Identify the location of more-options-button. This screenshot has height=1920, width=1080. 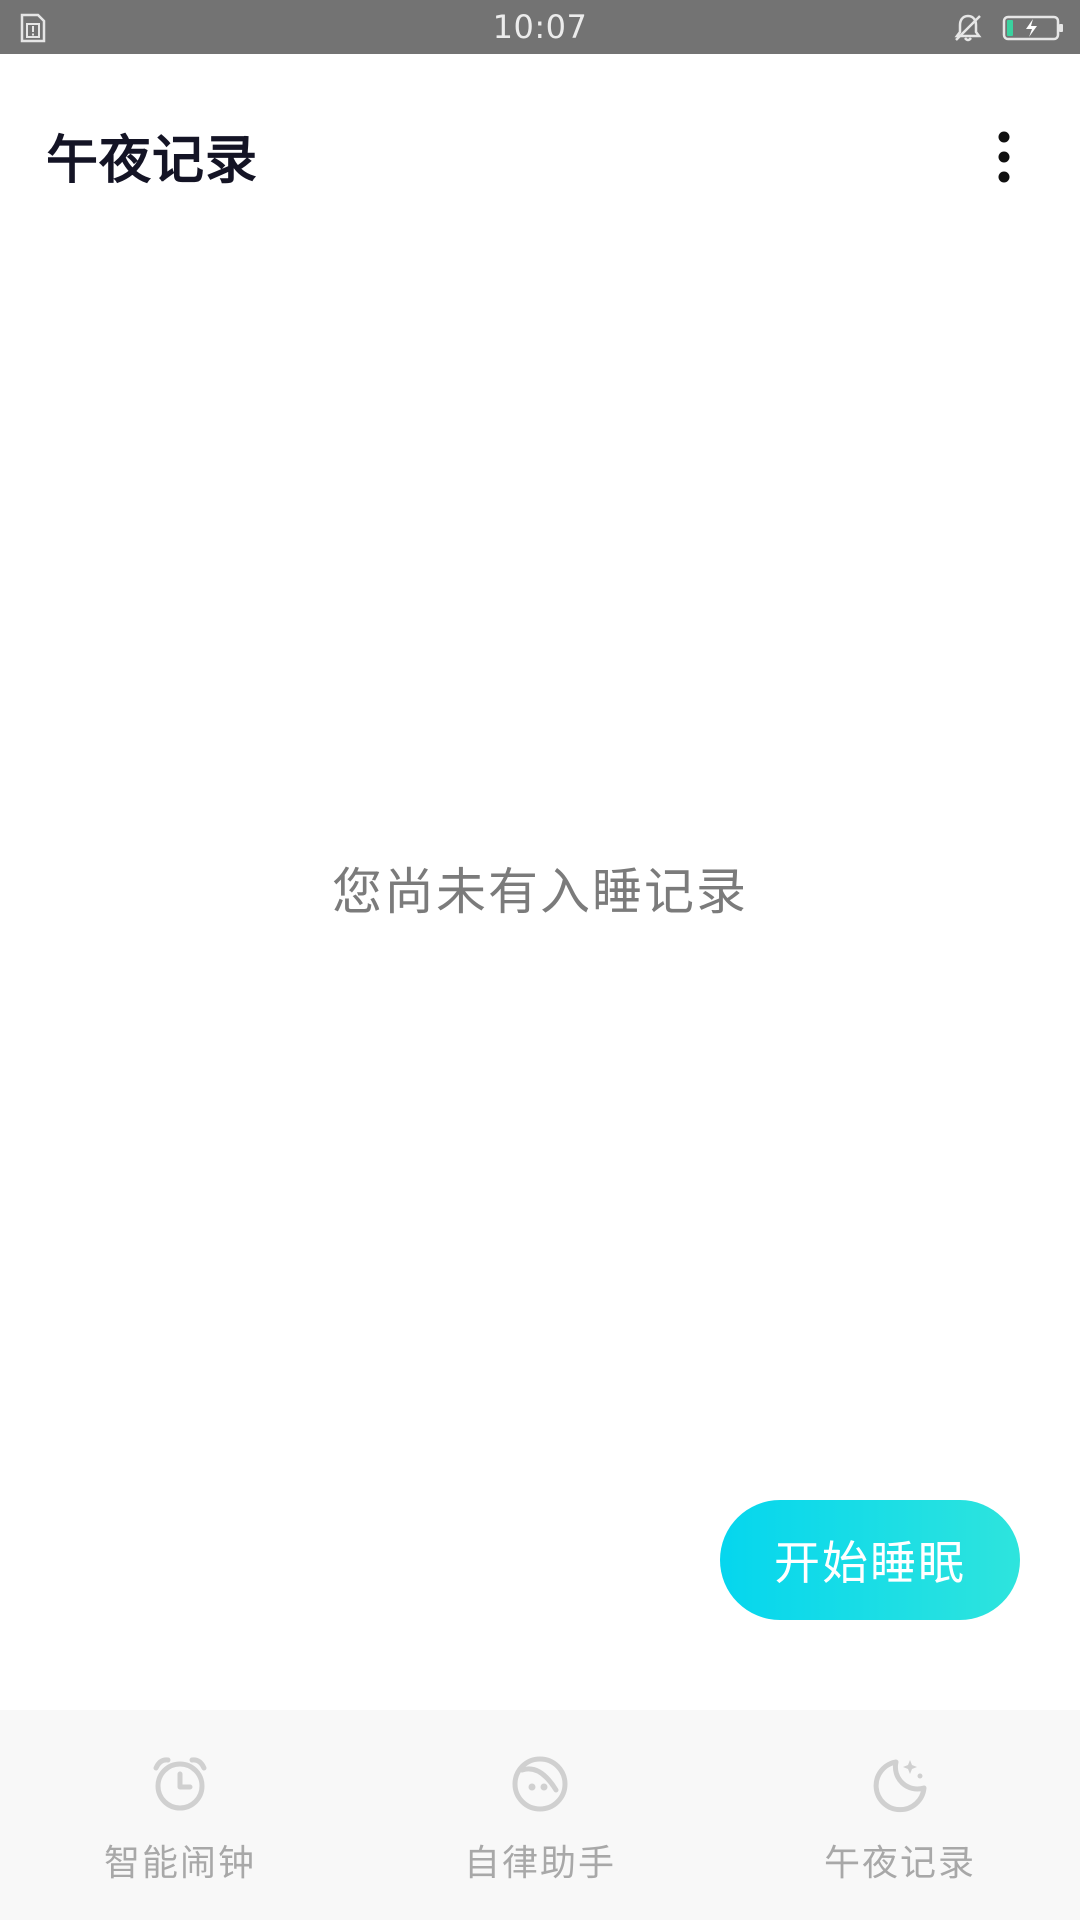
(1004, 157).